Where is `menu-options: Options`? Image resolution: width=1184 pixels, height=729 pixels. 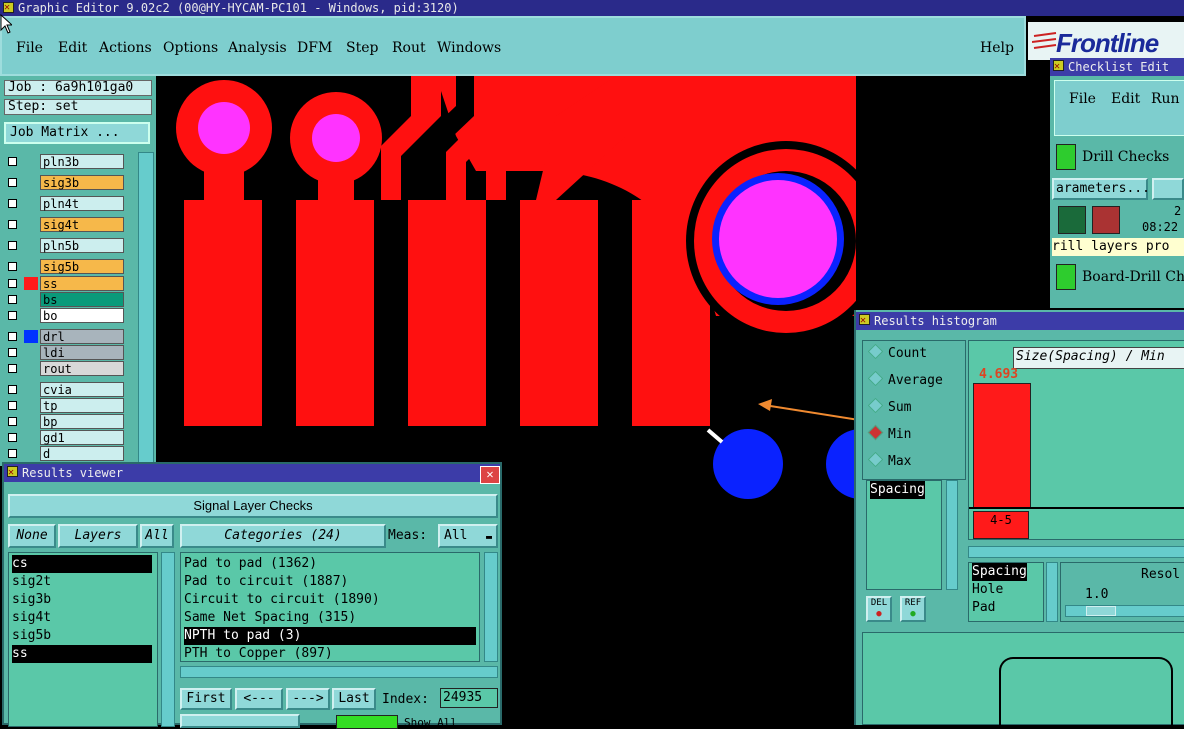
menu-options: Options is located at coordinates (190, 48).